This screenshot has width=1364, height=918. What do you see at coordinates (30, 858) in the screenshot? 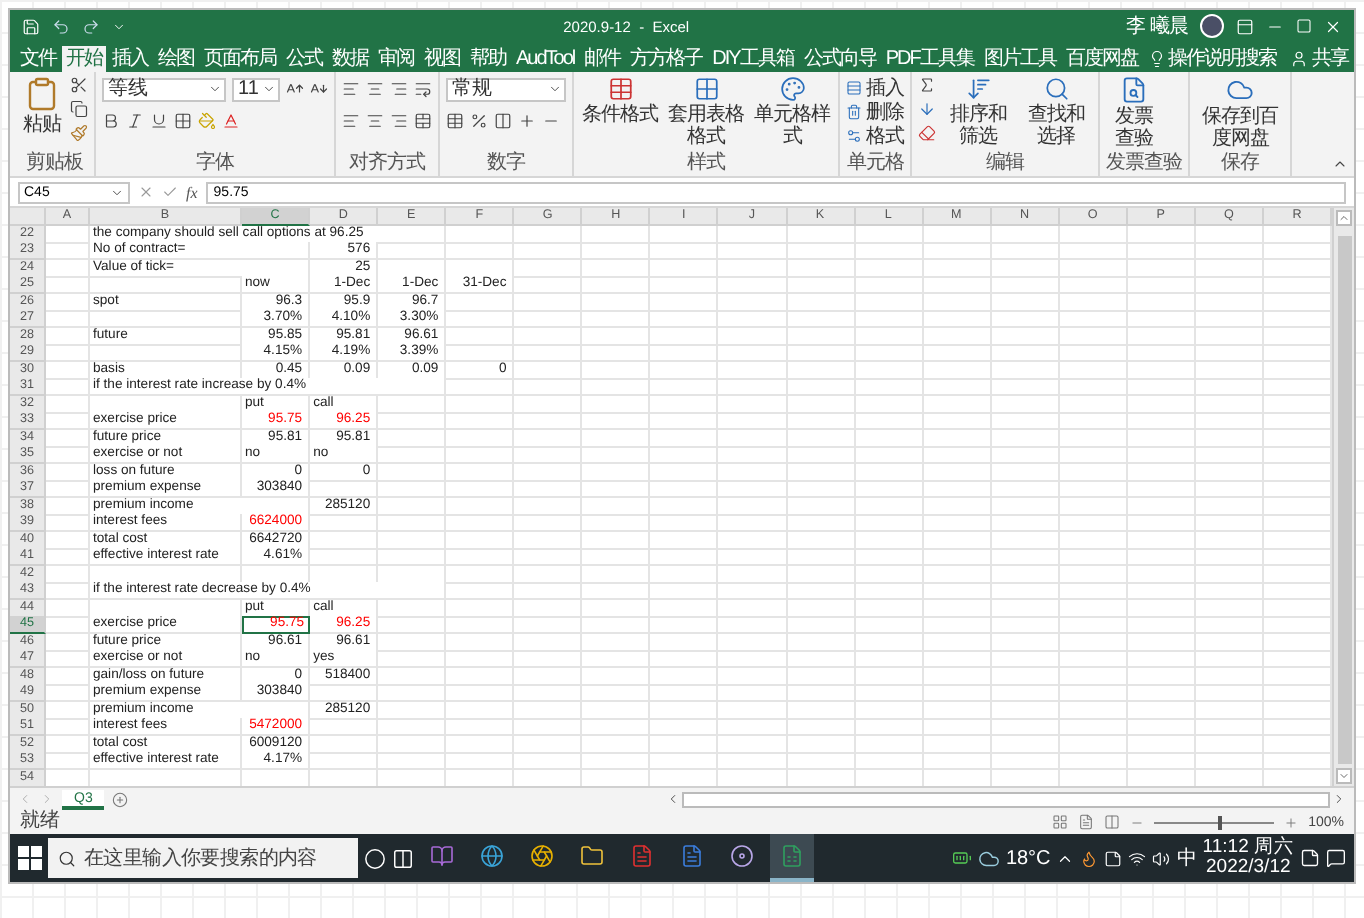
I see `windows-logo-icon` at bounding box center [30, 858].